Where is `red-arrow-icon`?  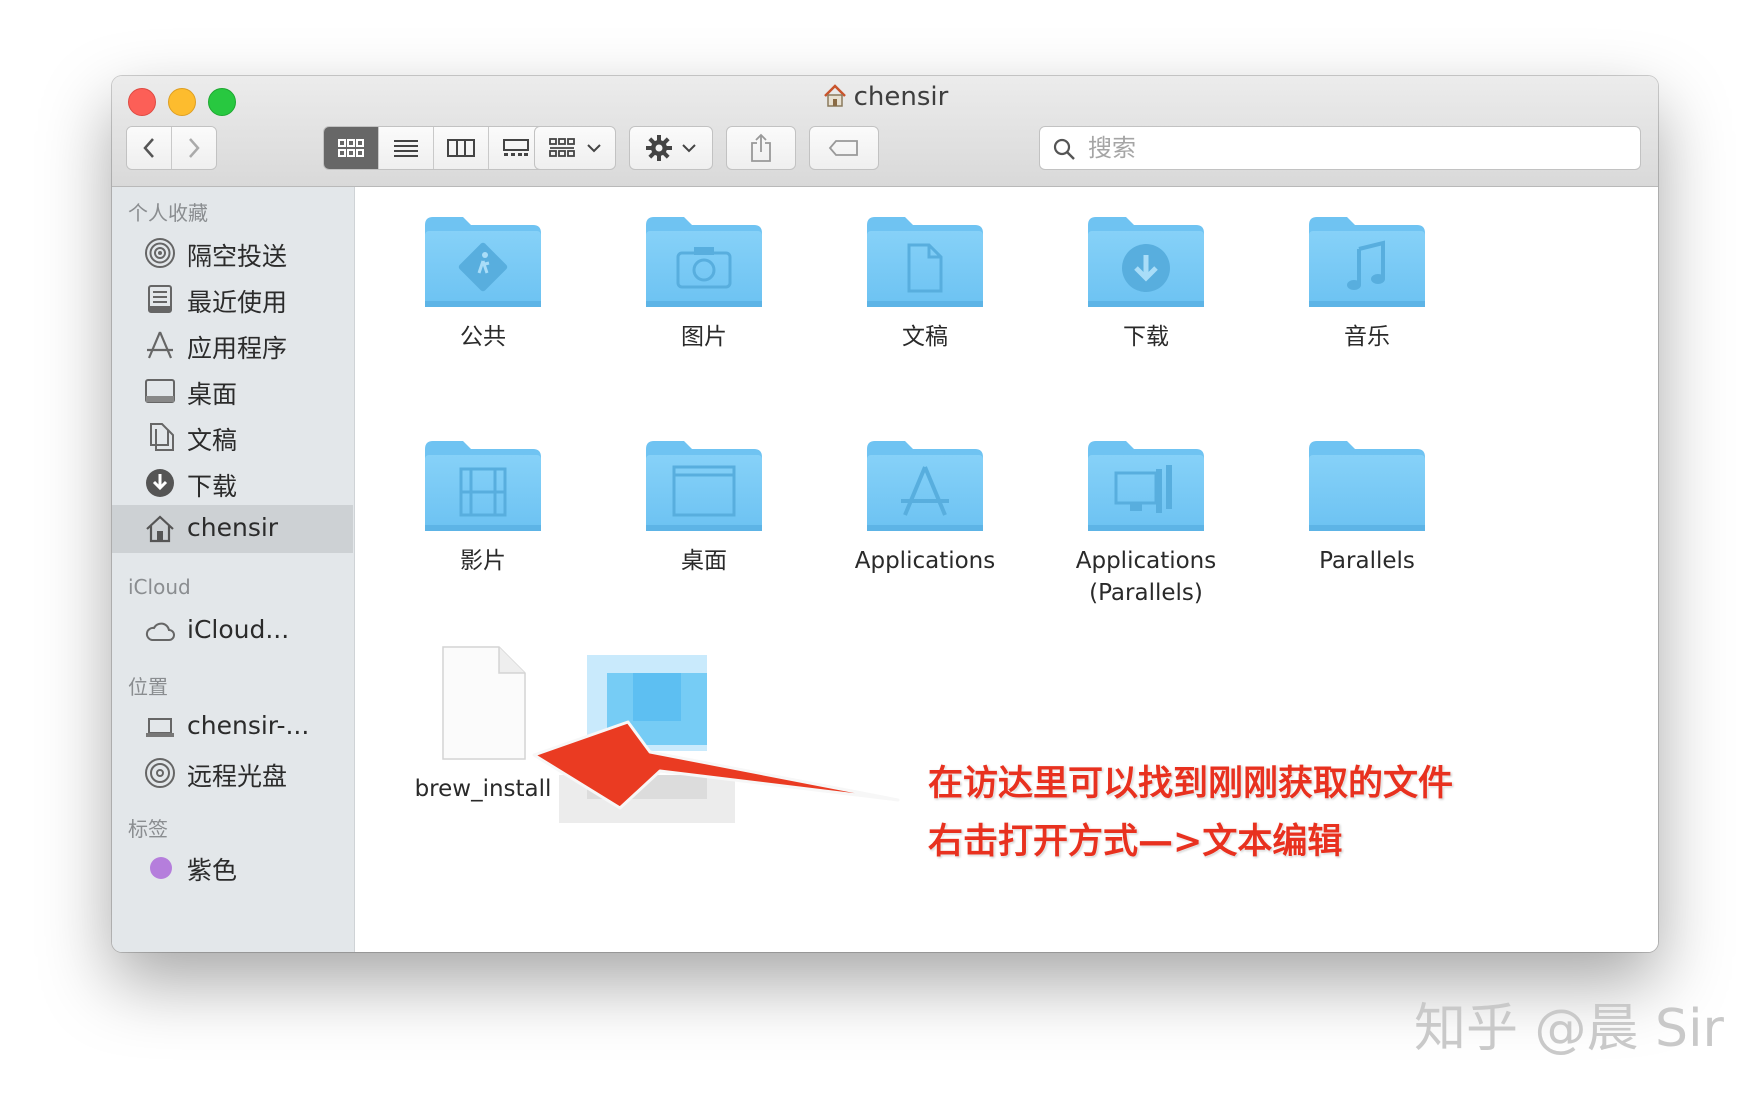 red-arrow-icon is located at coordinates (716, 765).